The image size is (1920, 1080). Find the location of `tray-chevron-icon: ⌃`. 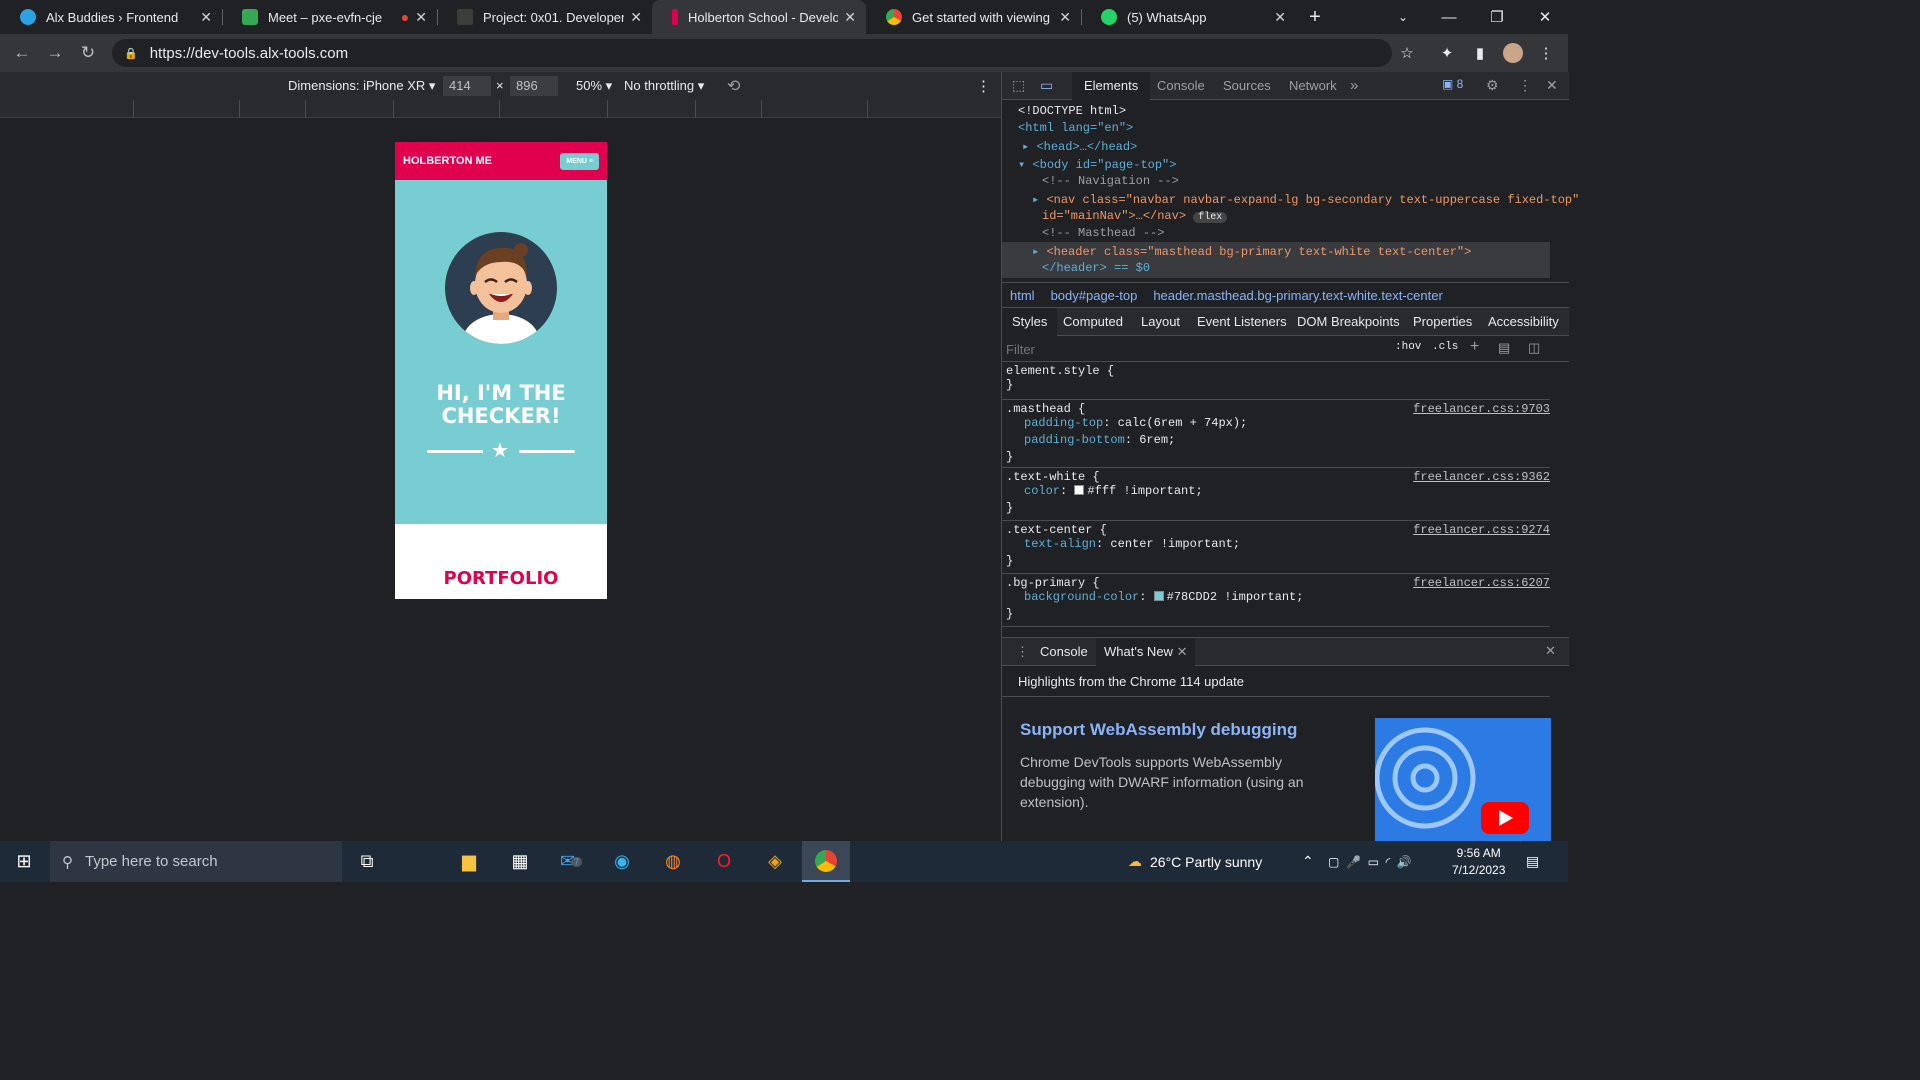

tray-chevron-icon: ⌃ is located at coordinates (1308, 861).